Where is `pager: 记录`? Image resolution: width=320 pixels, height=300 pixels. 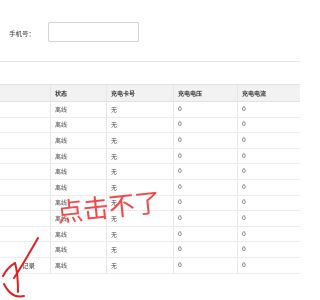 pager: 记录 is located at coordinates (28, 265).